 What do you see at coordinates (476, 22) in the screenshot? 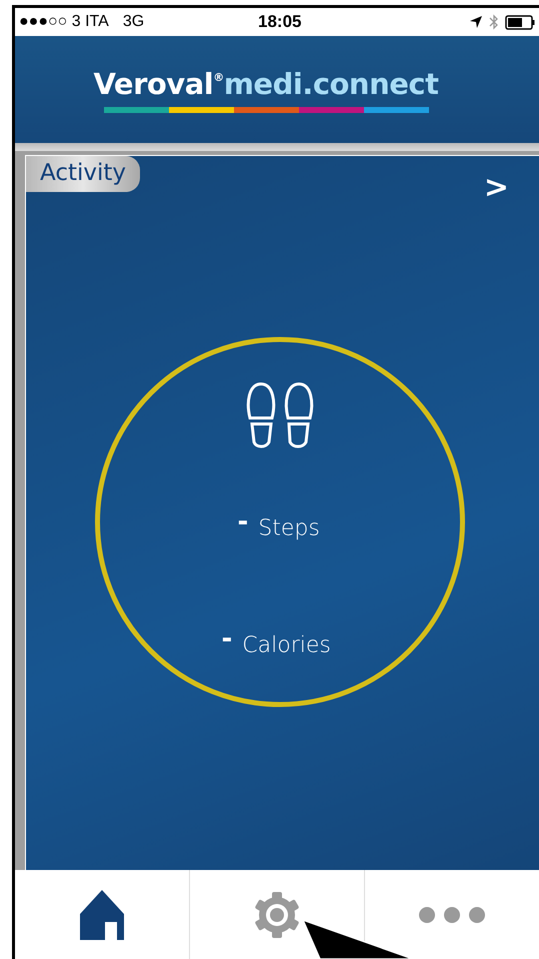
I see `location-icon` at bounding box center [476, 22].